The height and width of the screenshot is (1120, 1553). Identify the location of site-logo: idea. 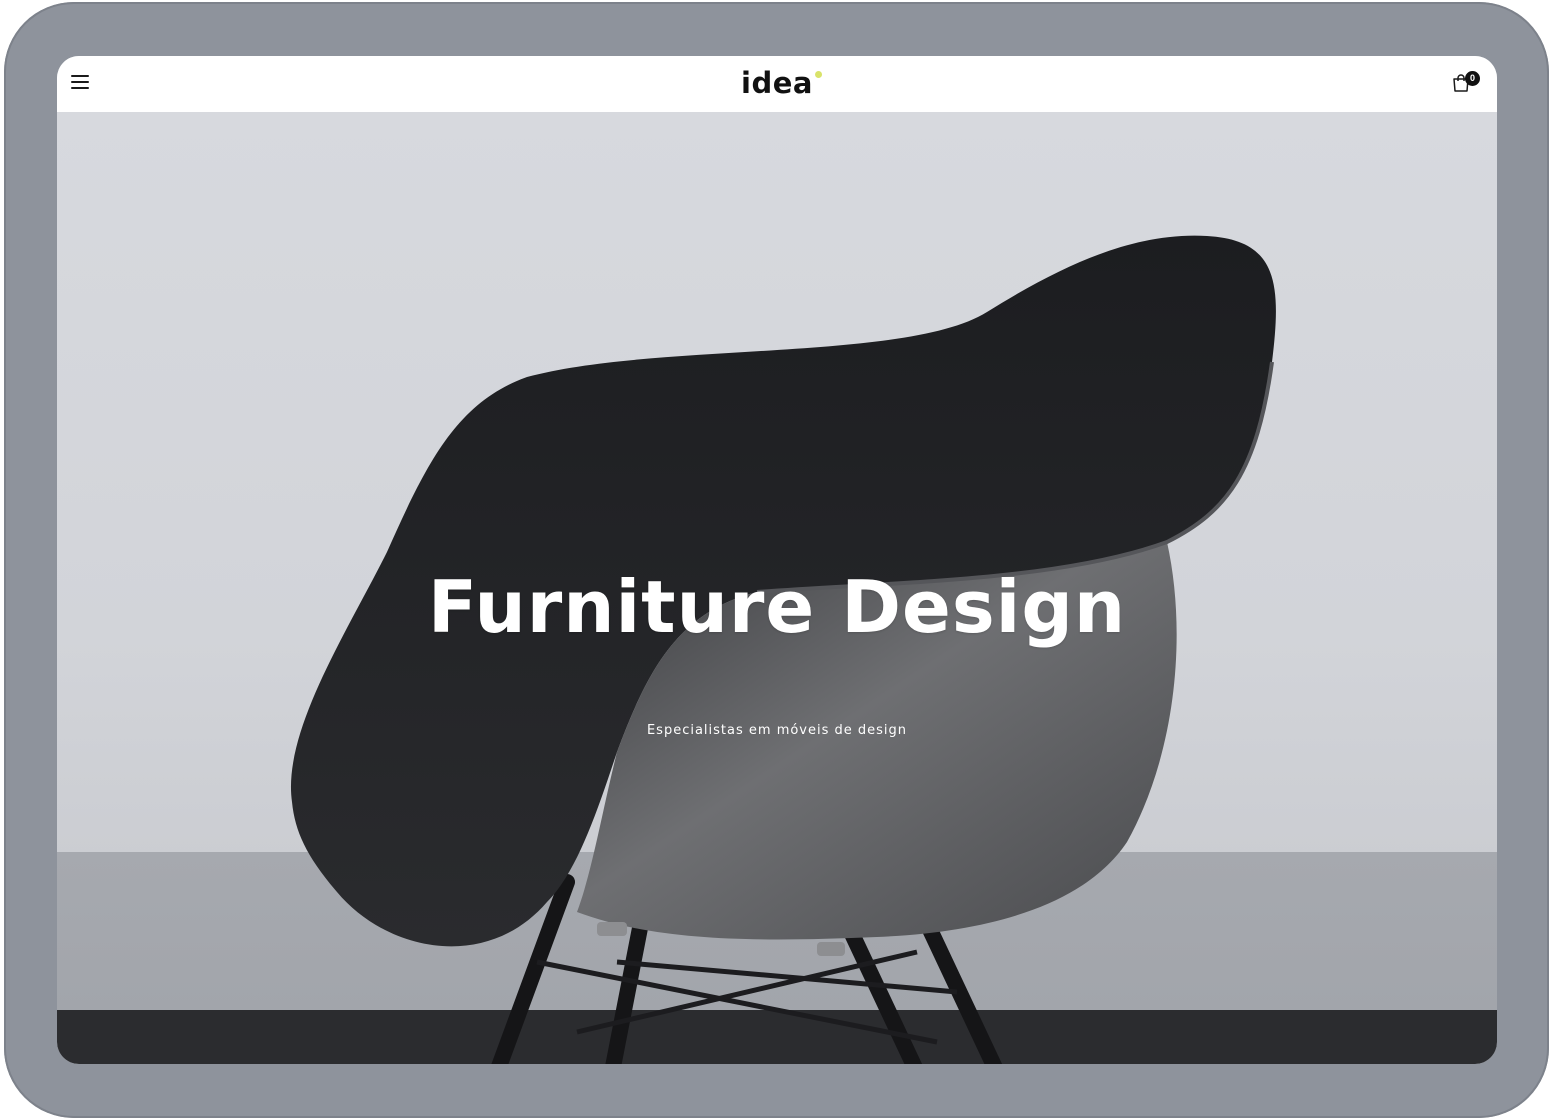
(781, 83).